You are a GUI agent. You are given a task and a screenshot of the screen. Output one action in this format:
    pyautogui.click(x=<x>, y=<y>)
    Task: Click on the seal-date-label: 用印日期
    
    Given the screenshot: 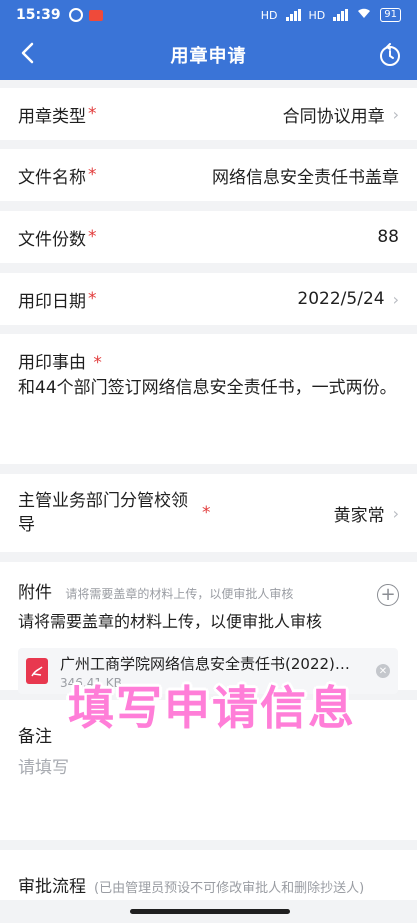 What is the action you would take?
    pyautogui.click(x=52, y=301)
    